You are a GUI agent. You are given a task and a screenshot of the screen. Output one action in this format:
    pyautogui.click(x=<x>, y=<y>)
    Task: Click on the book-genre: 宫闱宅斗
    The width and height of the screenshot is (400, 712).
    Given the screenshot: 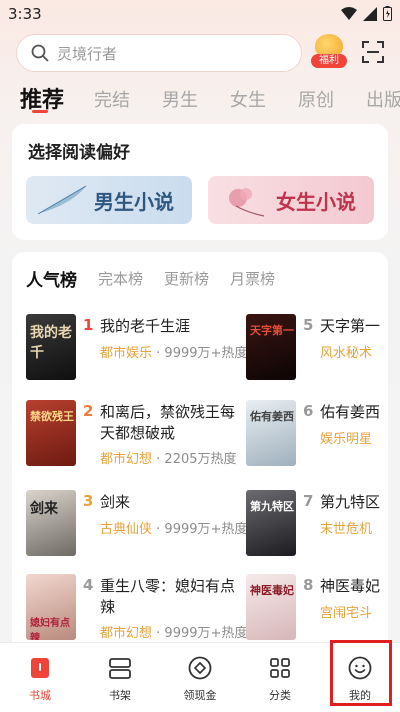 What is the action you would take?
    pyautogui.click(x=346, y=613)
    